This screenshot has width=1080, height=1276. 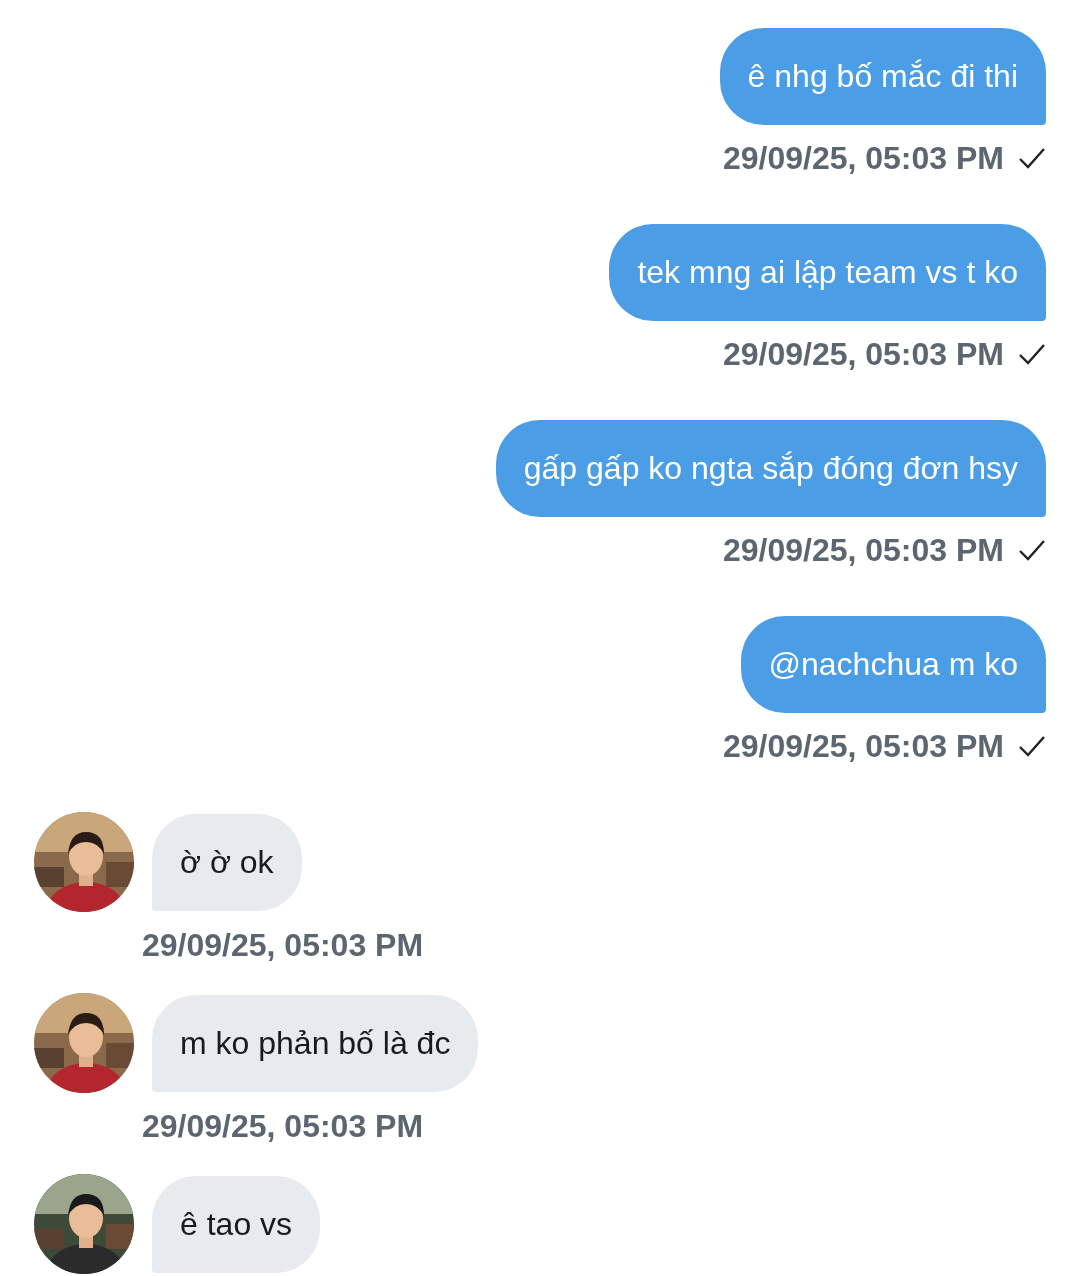 I want to click on message-bubble: @nachchua m ko, so click(x=893, y=664).